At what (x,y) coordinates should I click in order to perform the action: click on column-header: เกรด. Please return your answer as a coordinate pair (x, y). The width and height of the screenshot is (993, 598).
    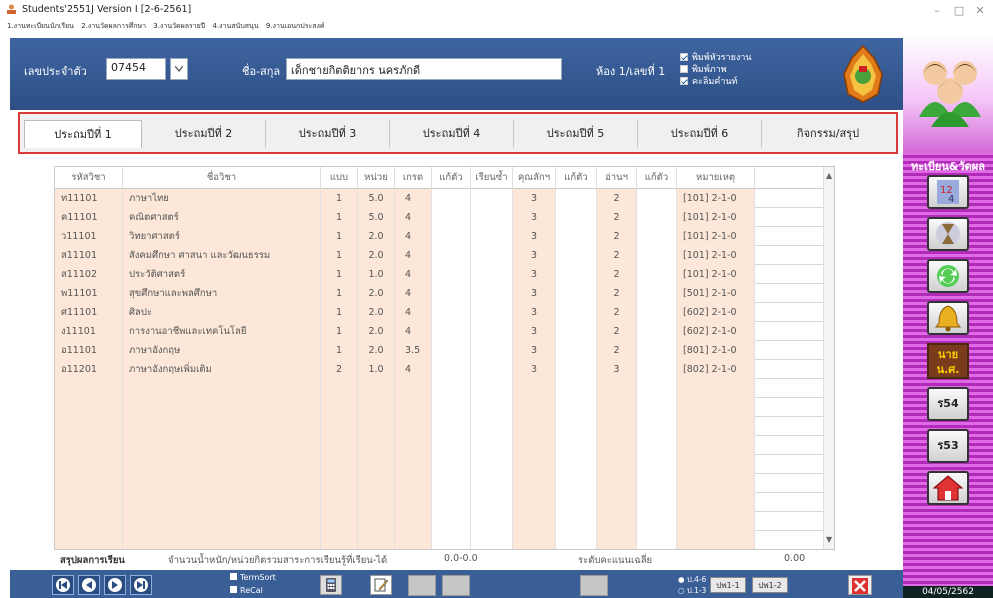
    Looking at the image, I should click on (413, 178).